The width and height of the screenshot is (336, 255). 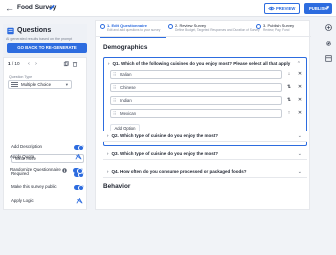 I want to click on step-desc: Review, Pay, Fund, so click(x=276, y=30).